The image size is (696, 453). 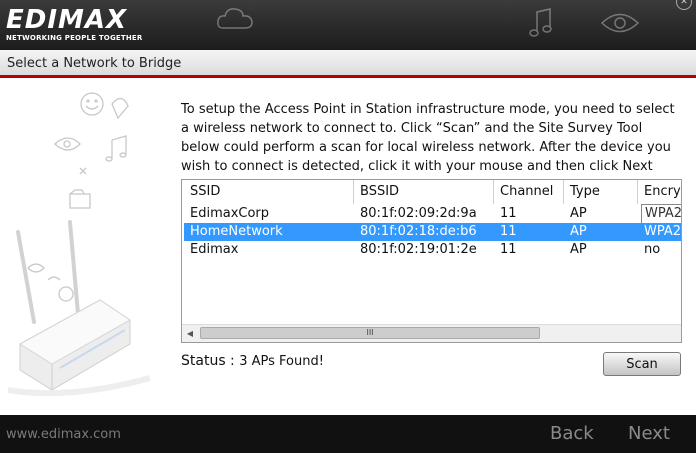 What do you see at coordinates (418, 249) in the screenshot?
I see `cell-bssid: 80:1f:02:19:01:2e` at bounding box center [418, 249].